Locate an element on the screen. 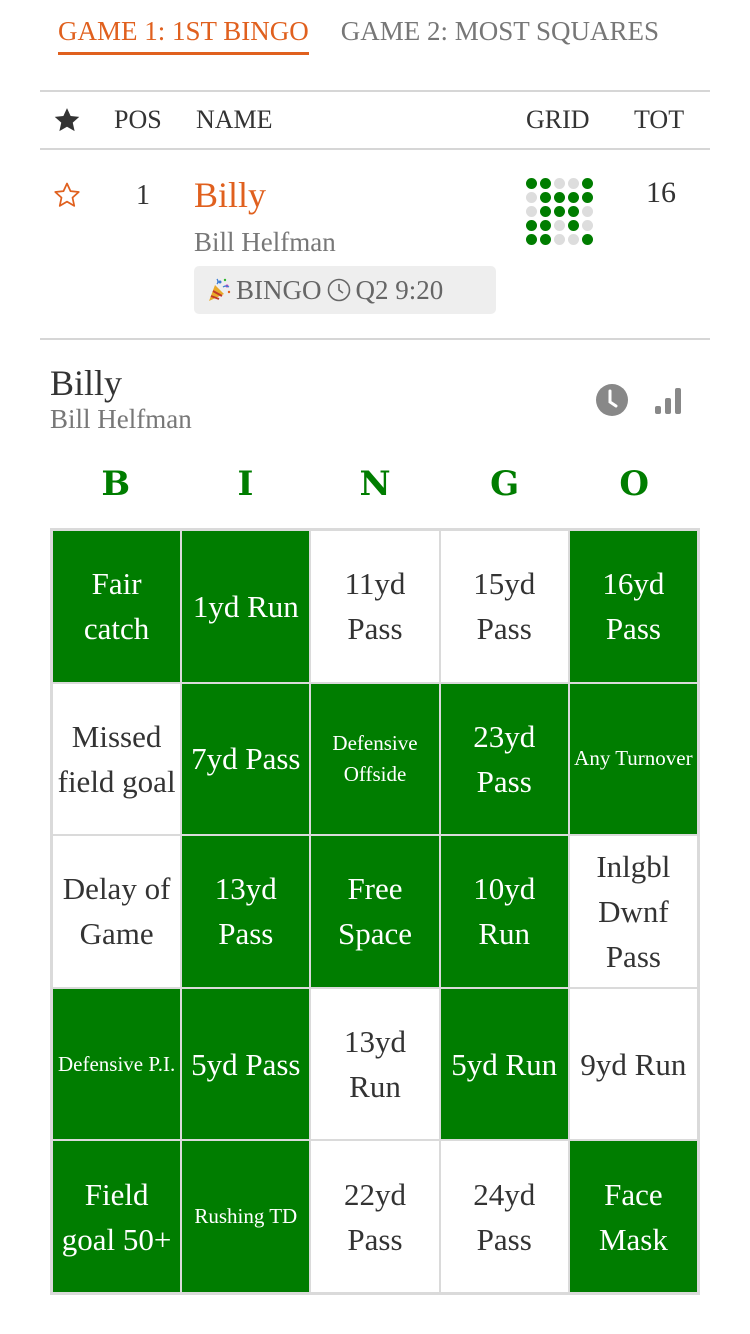  leaderboard-row: 1 Billy Bill Helfman BINGO Q2 9:20 16 is located at coordinates (375, 244).